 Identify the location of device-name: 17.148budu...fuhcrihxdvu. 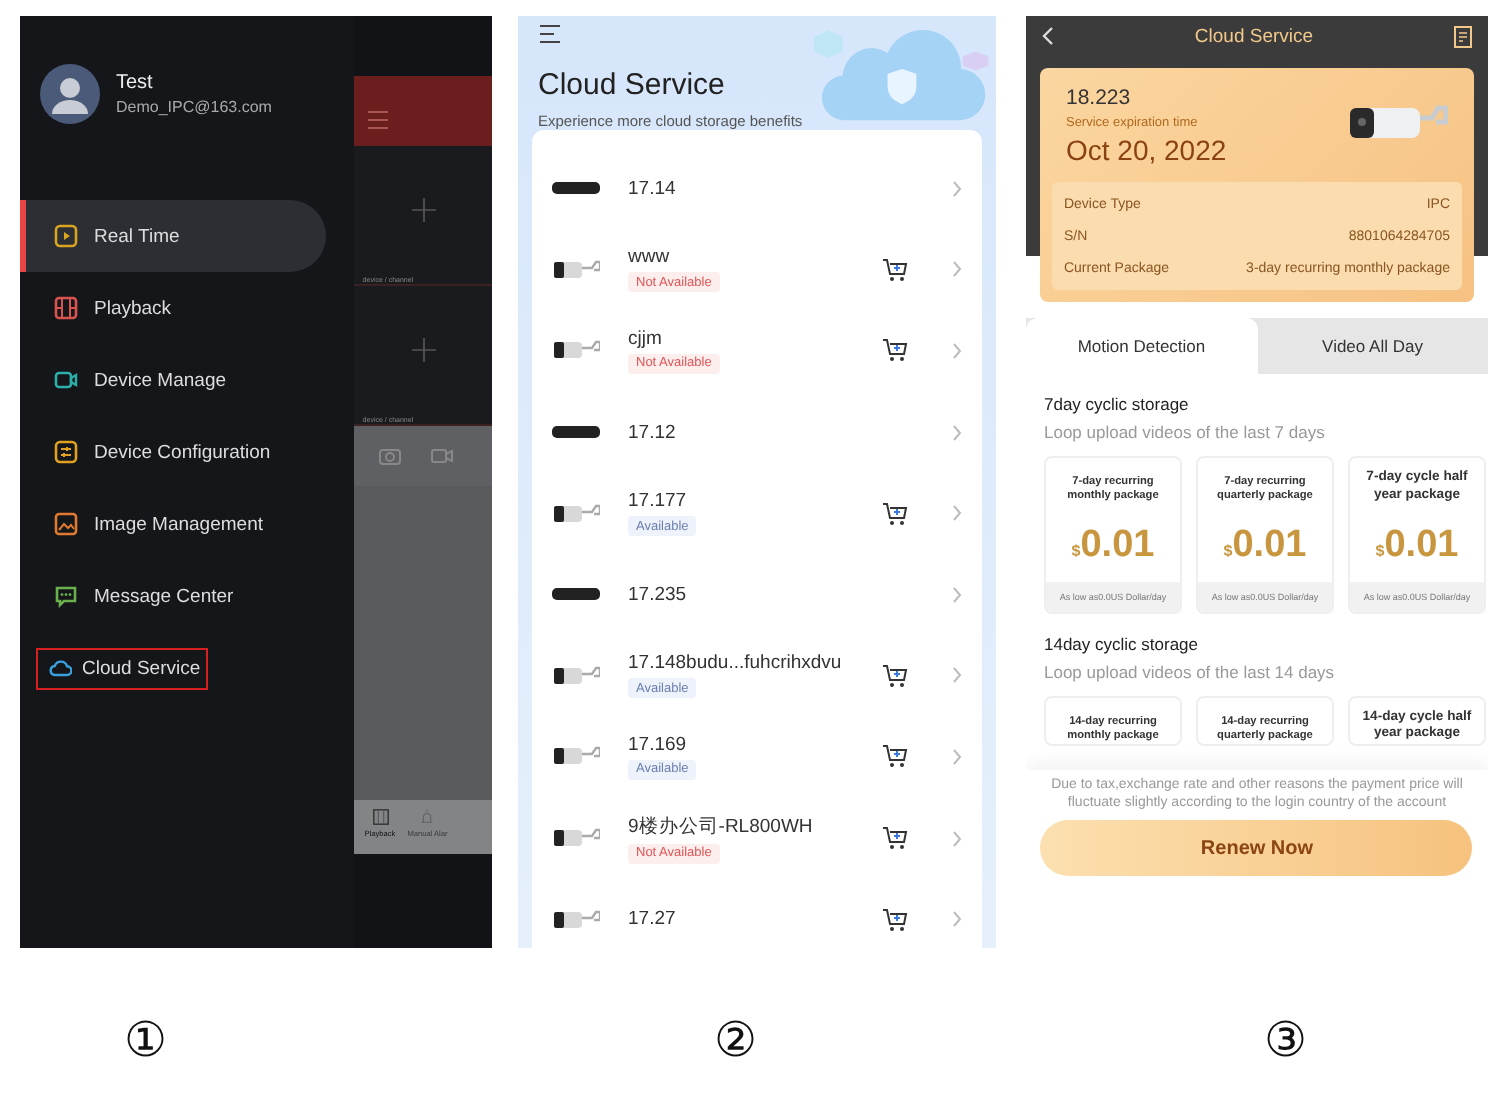
(736, 663).